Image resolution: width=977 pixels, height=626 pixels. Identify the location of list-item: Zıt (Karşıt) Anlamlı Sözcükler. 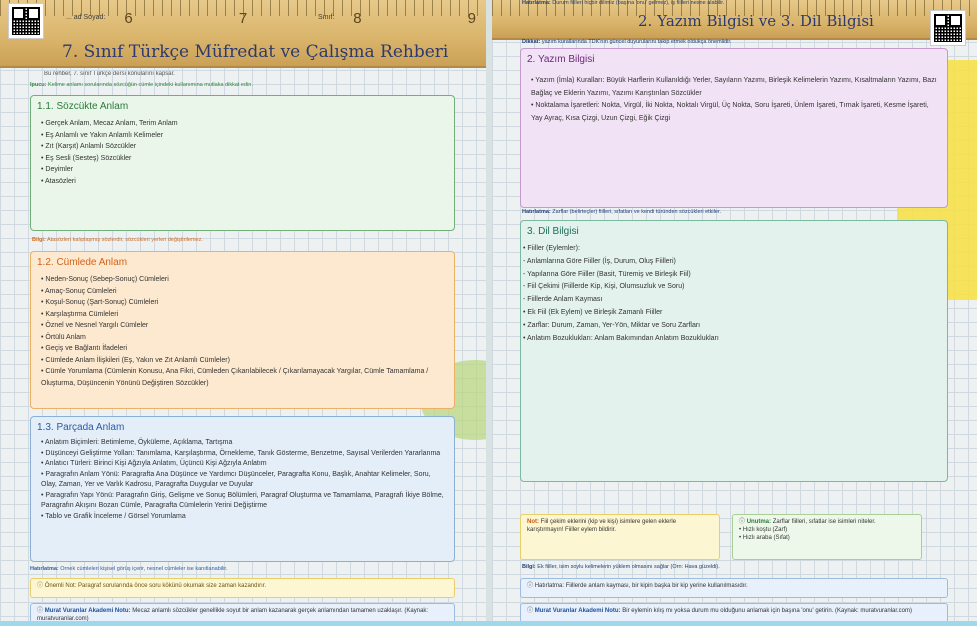
(243, 147).